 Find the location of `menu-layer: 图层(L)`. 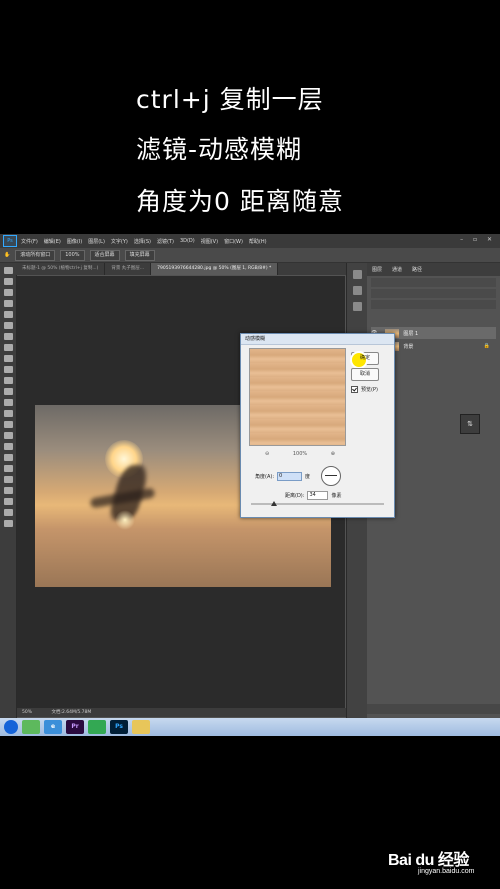

menu-layer: 图层(L) is located at coordinates (96, 241).